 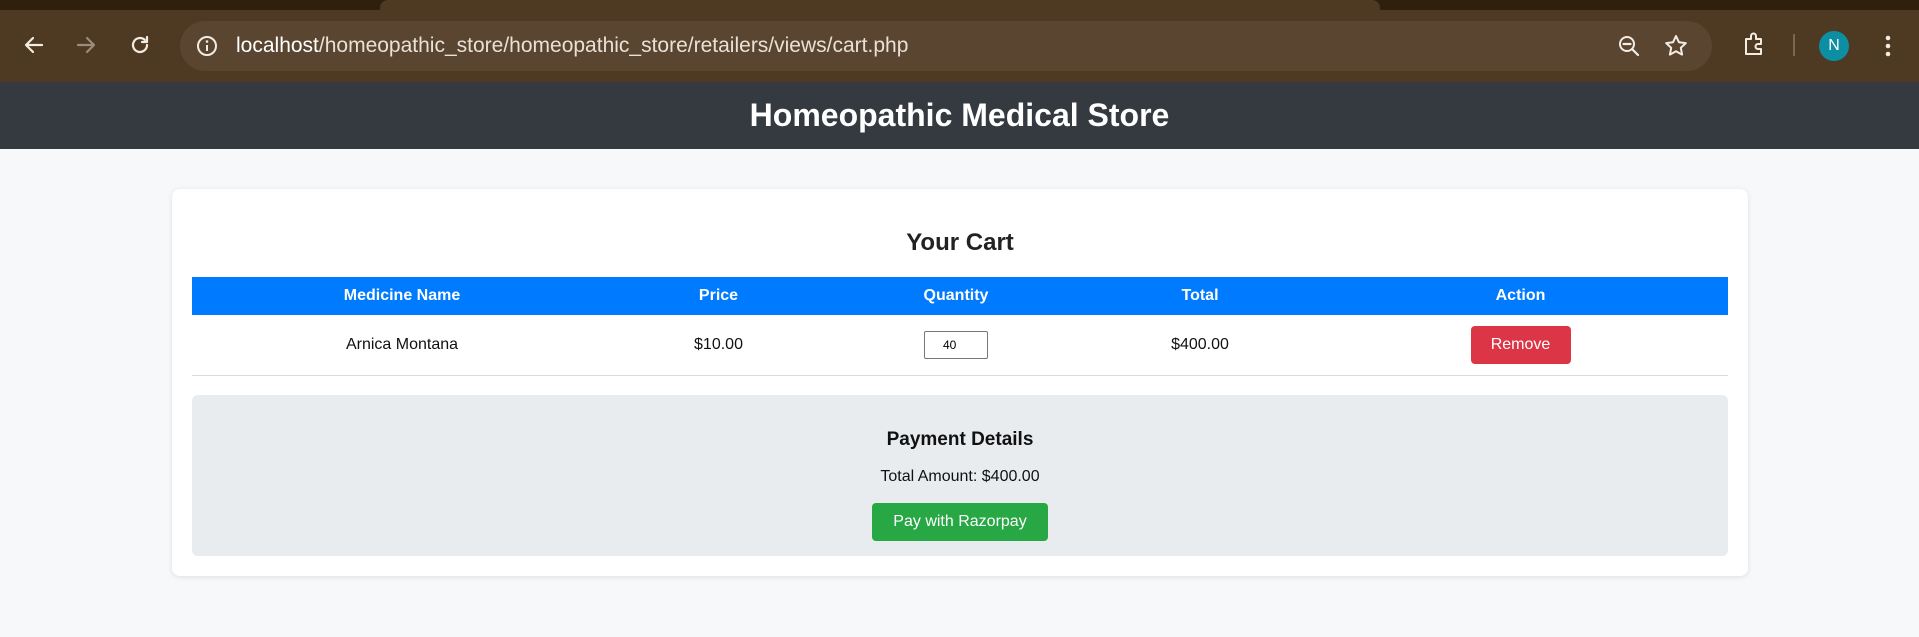 I want to click on info-icon, so click(x=207, y=46).